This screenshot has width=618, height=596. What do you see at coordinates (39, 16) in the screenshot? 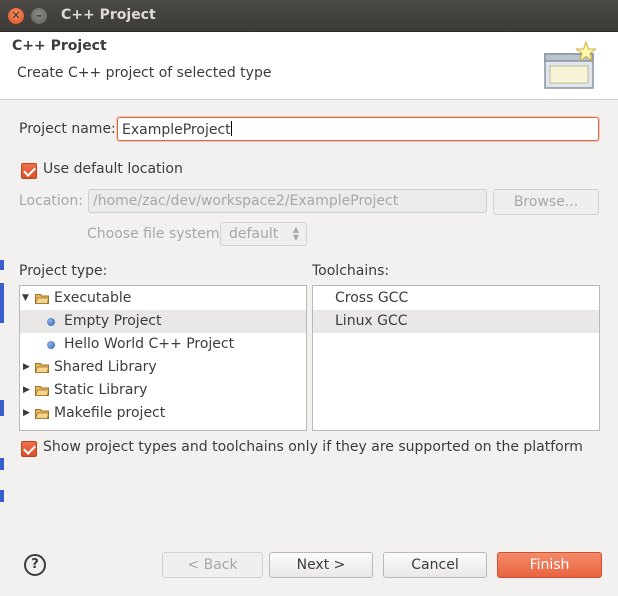
I see `minimize-window-button: –` at bounding box center [39, 16].